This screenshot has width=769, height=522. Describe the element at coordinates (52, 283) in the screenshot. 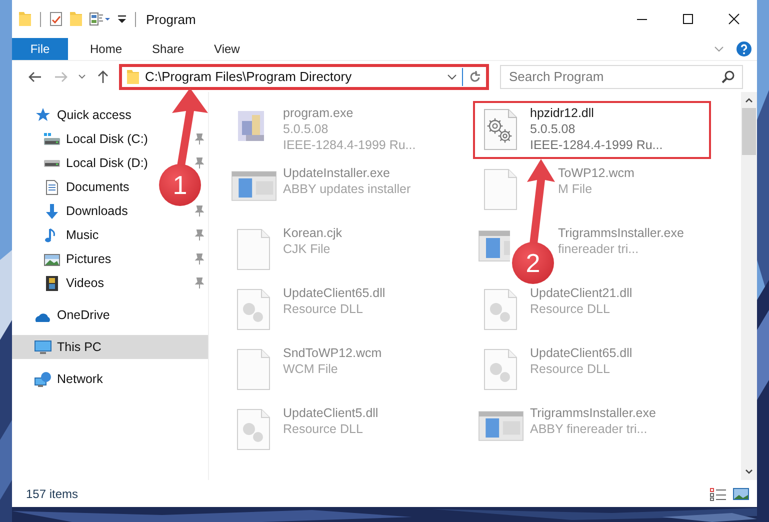

I see `film-icon` at that location.